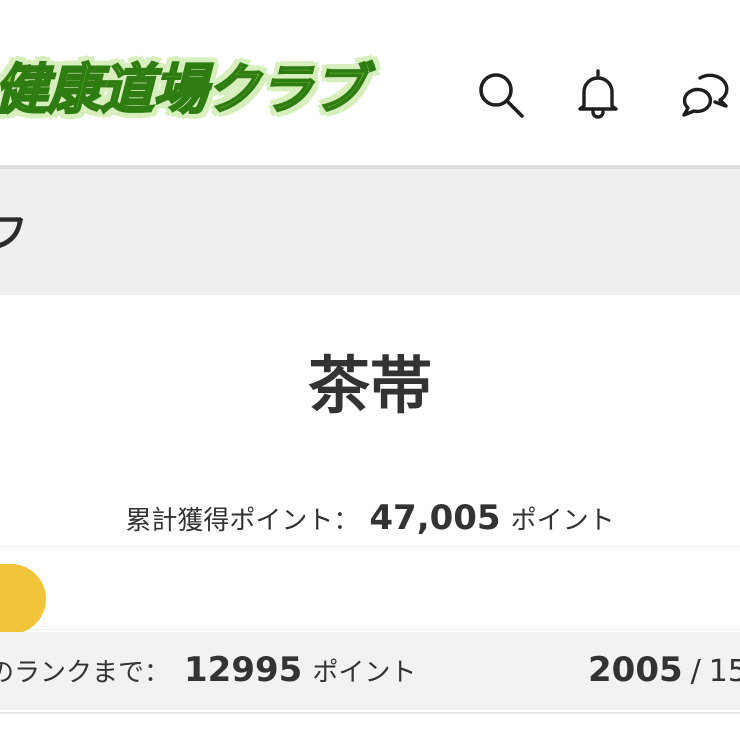 Image resolution: width=740 pixels, height=740 pixels. Describe the element at coordinates (435, 518) in the screenshot. I see `total-points-value: 47,005` at that location.